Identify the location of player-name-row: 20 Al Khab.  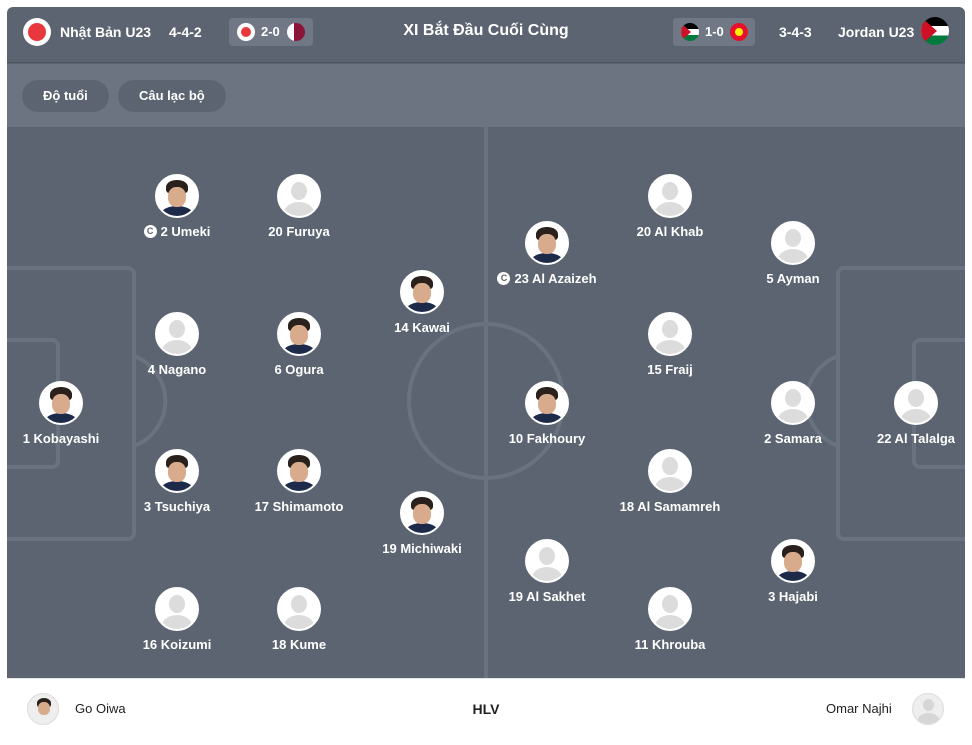
(670, 231).